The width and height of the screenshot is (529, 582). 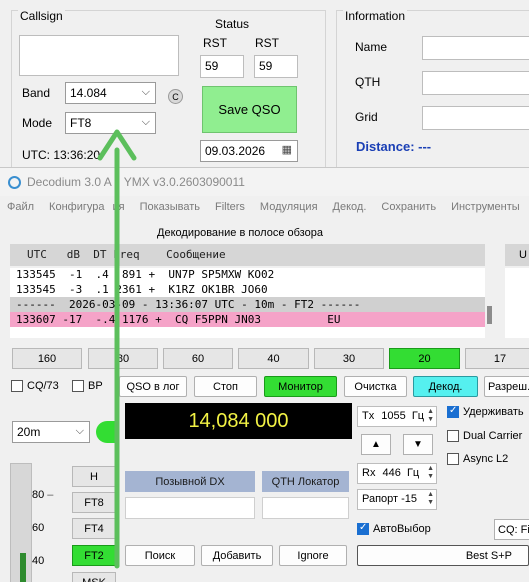 What do you see at coordinates (94, 577) in the screenshot?
I see `mode-button-msk: MSK` at bounding box center [94, 577].